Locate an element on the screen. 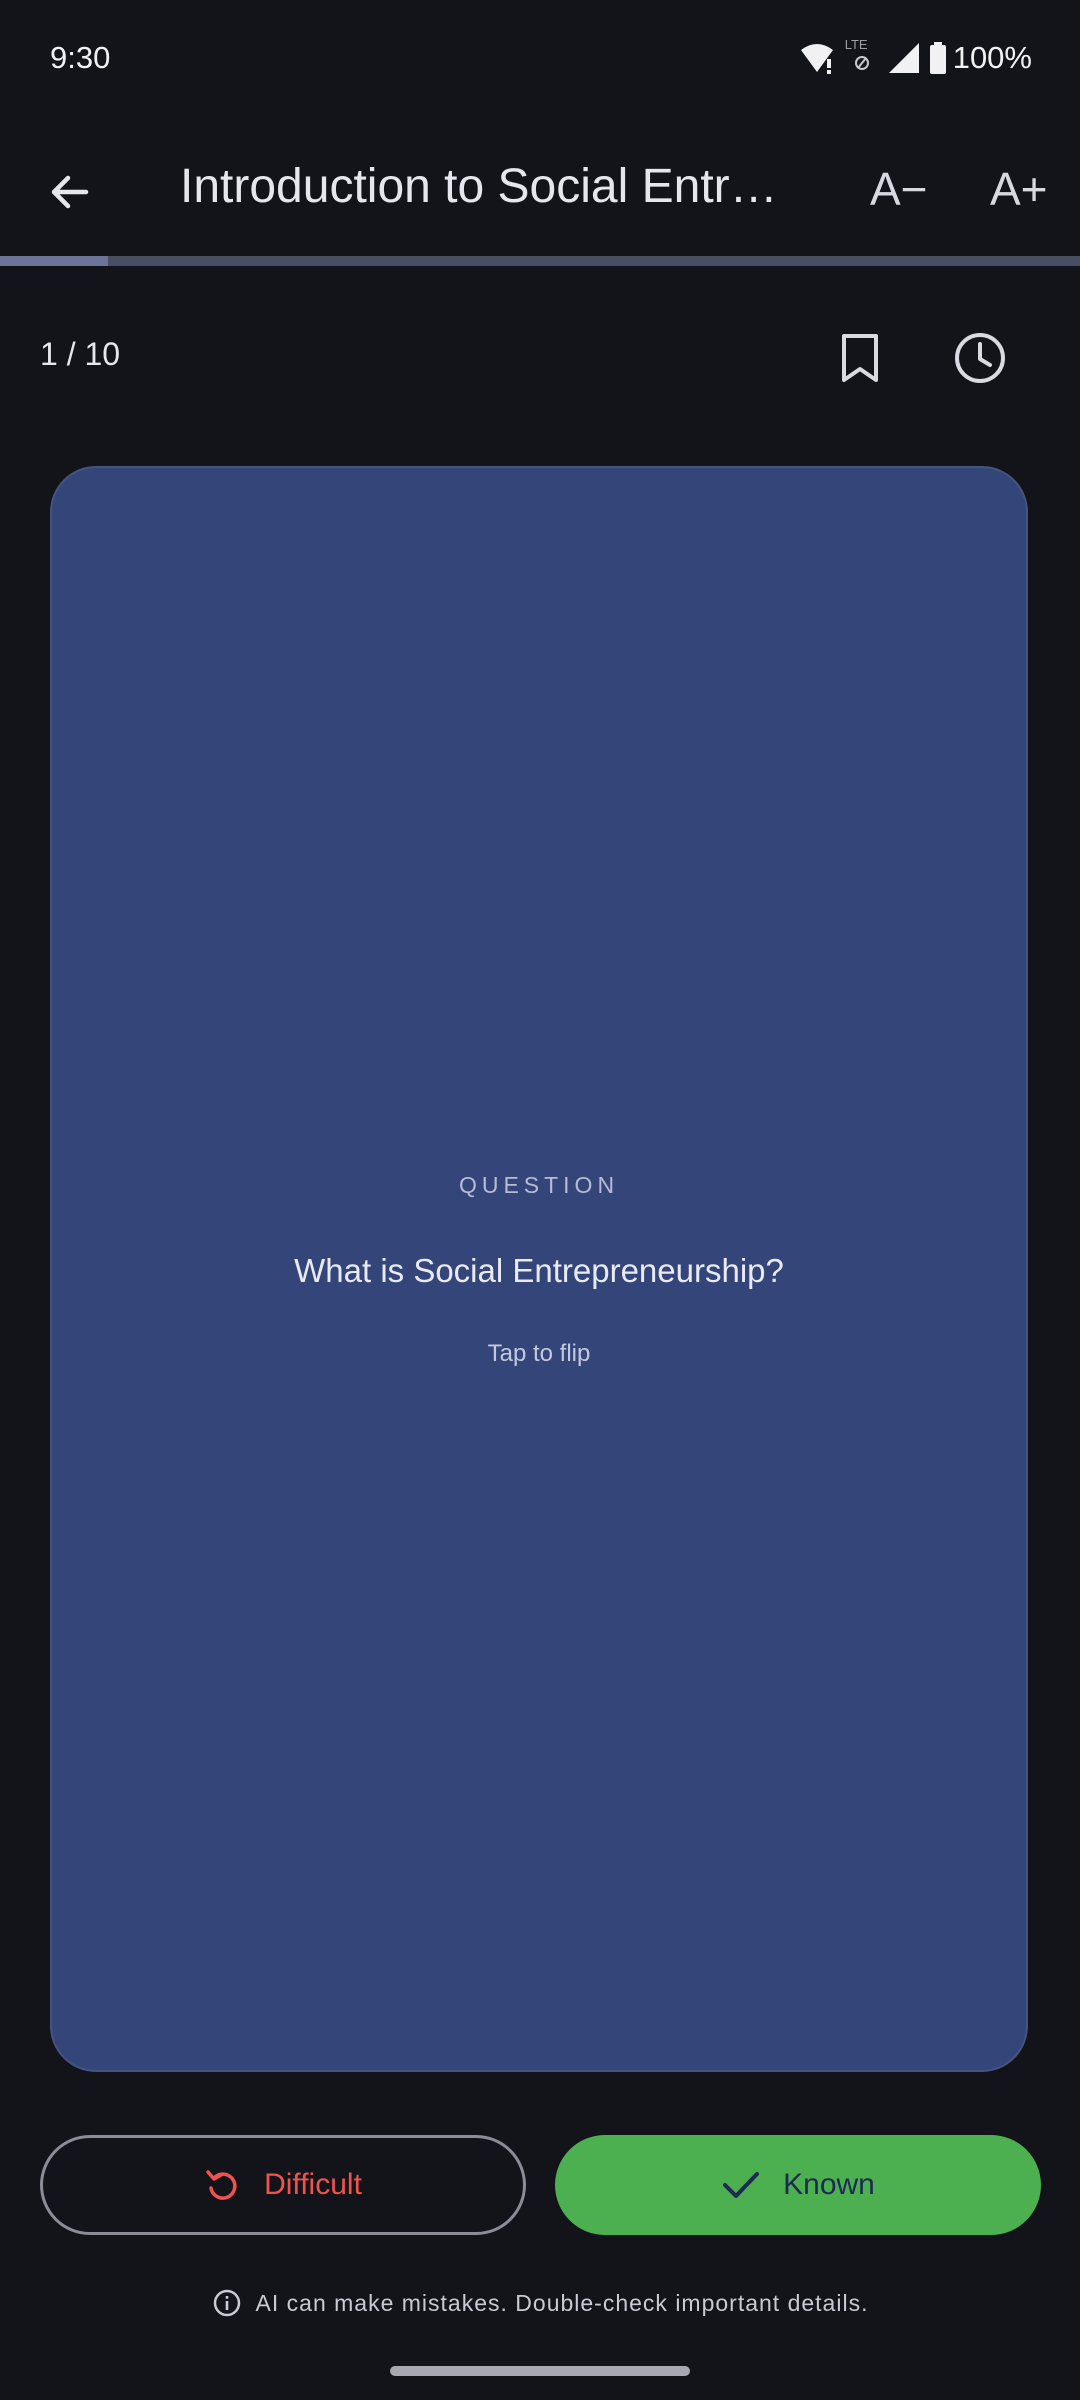 Image resolution: width=1080 pixels, height=2400 pixels. wifi-alert-icon is located at coordinates (817, 58).